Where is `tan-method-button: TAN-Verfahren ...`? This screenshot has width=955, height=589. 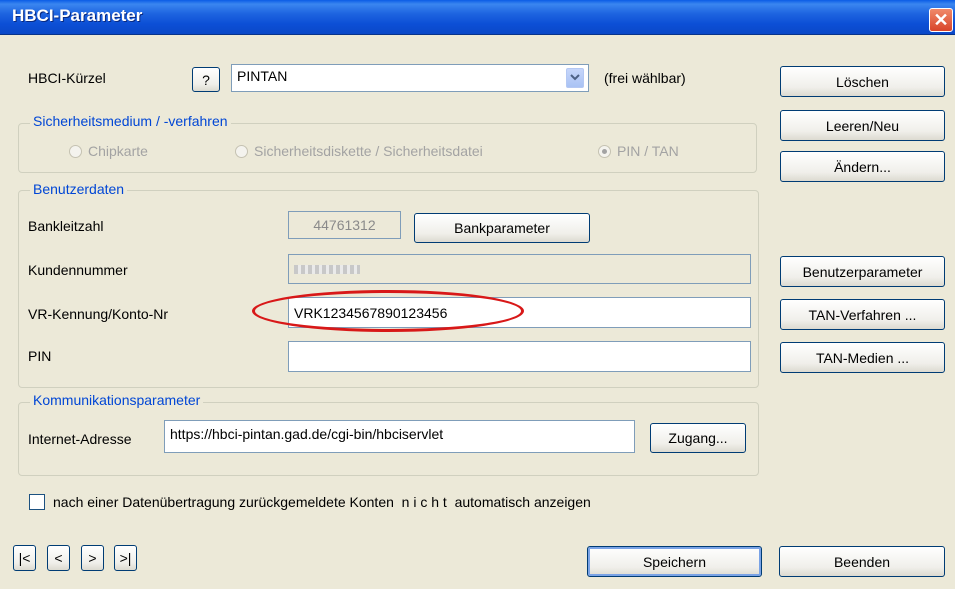
tan-method-button: TAN-Verfahren ... is located at coordinates (862, 314).